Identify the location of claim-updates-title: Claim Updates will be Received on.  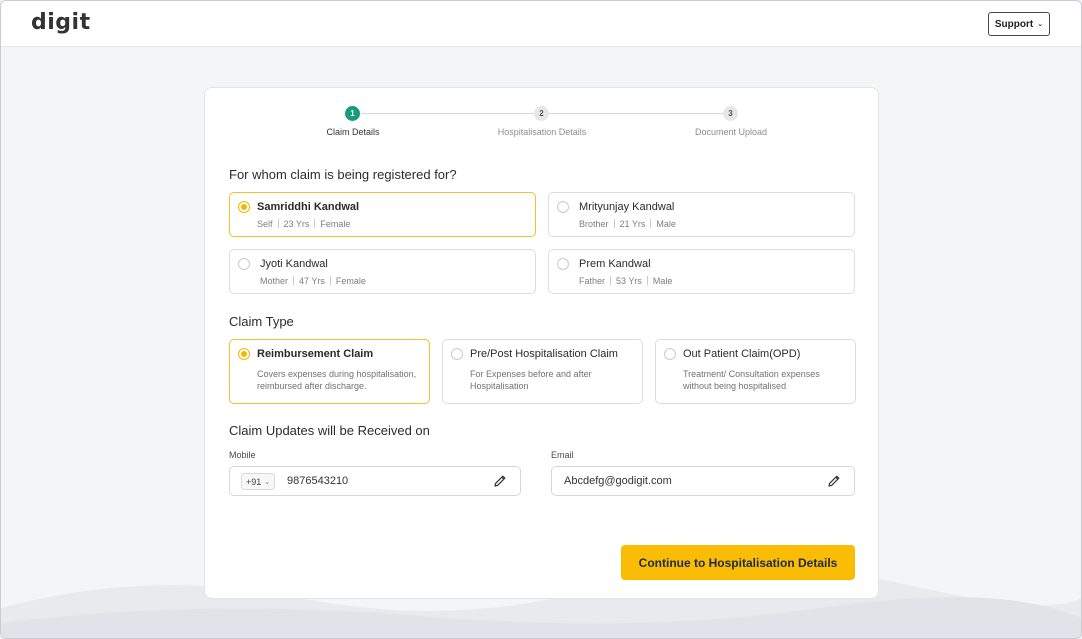
(329, 430).